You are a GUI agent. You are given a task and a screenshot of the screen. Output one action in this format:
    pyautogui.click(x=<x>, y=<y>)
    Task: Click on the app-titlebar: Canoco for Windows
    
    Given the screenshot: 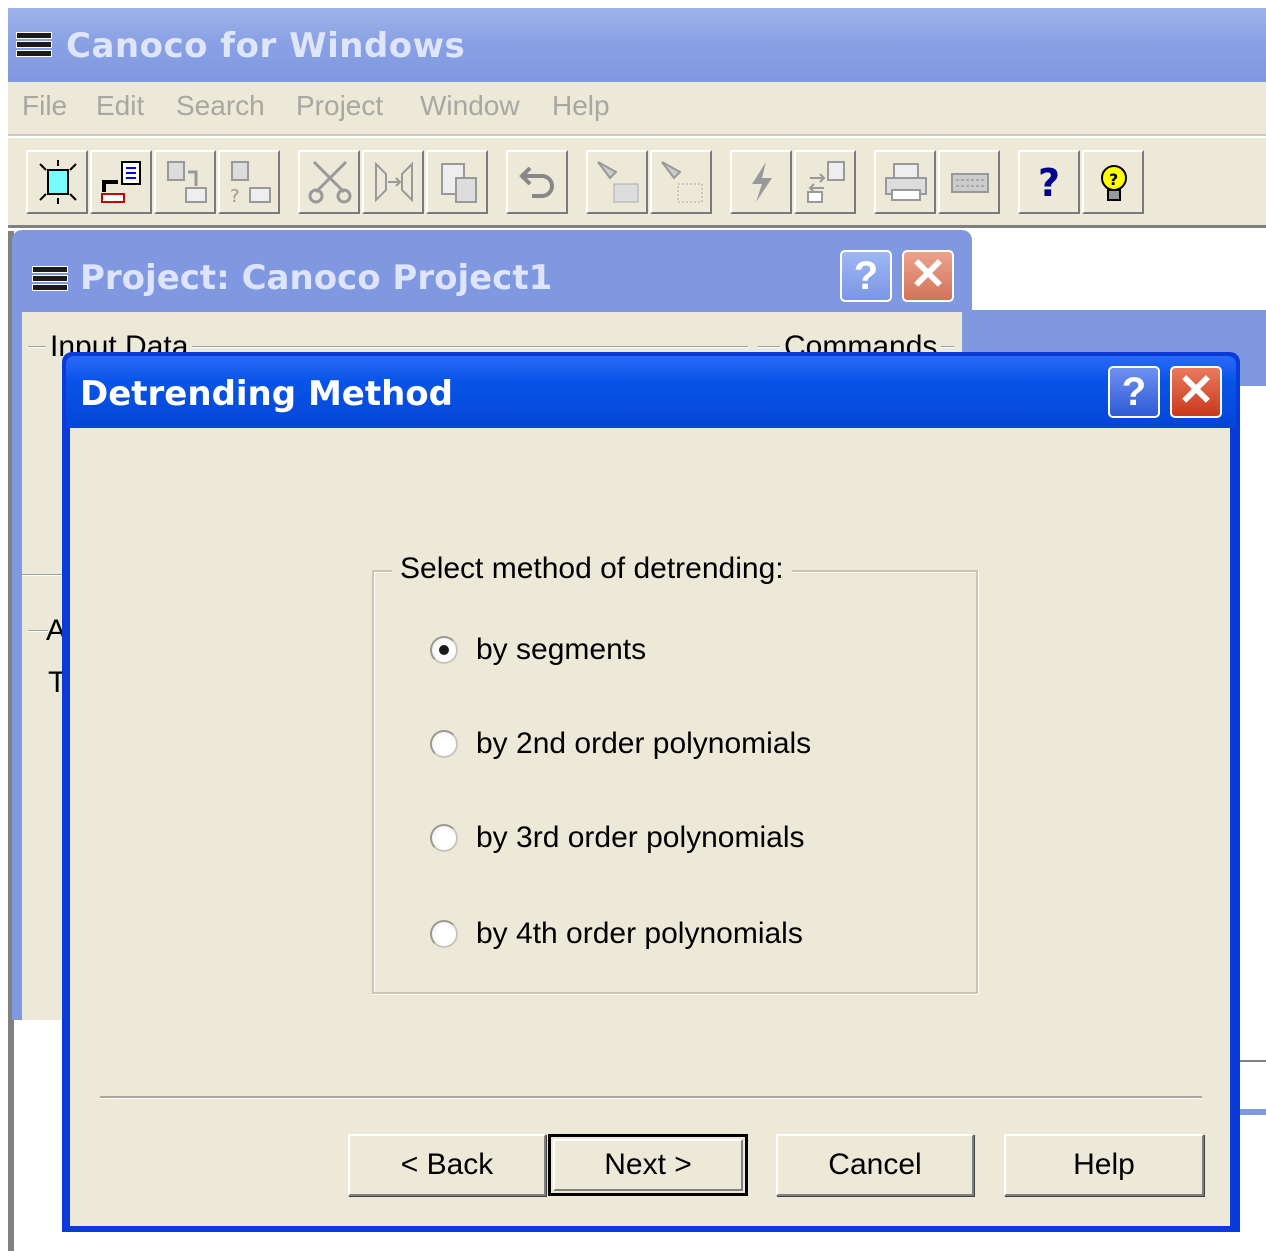 What is the action you would take?
    pyautogui.click(x=637, y=45)
    